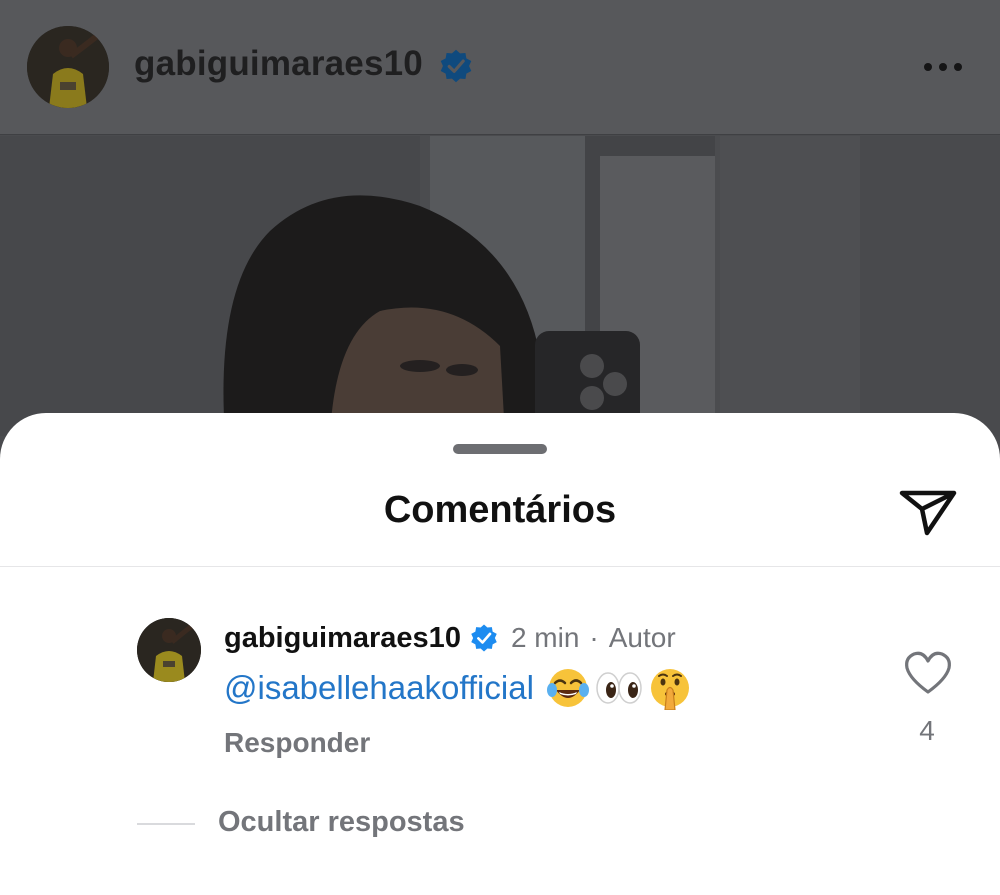 The width and height of the screenshot is (1000, 895). What do you see at coordinates (567, 688) in the screenshot?
I see `face-with-tears-of-joy-icon` at bounding box center [567, 688].